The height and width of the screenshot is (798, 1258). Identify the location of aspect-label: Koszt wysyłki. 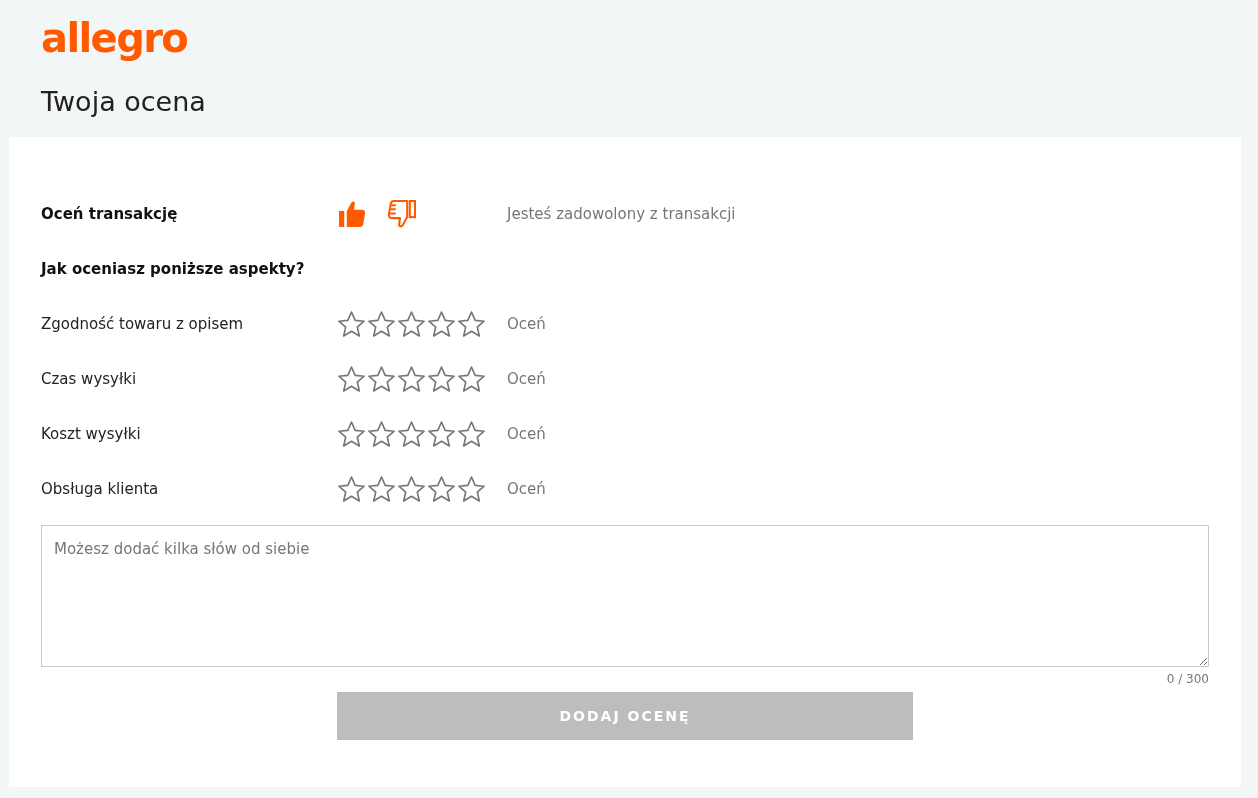
(91, 433).